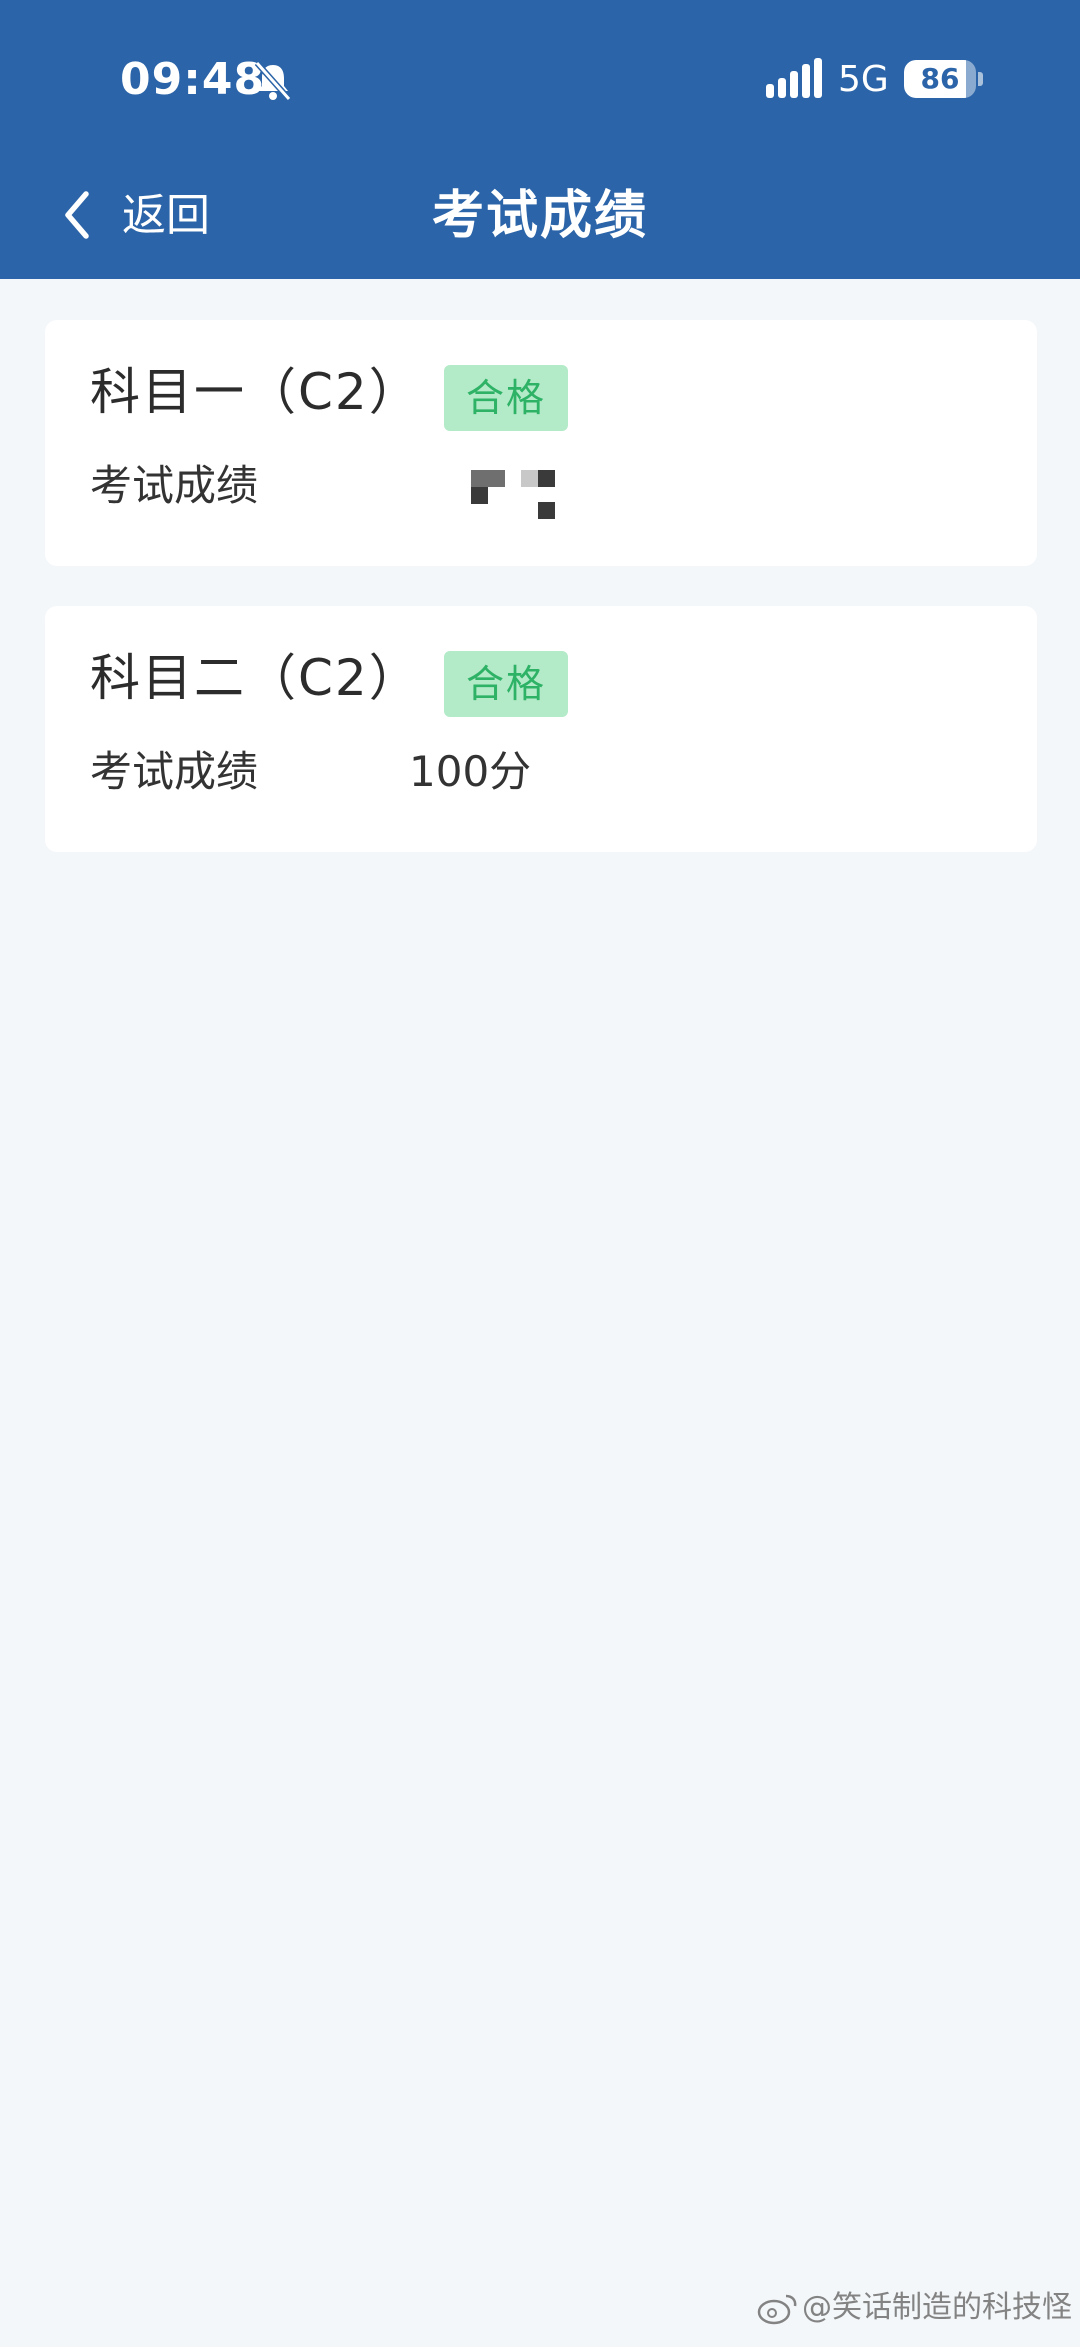 This screenshot has height=2347, width=1080. I want to click on back-button: 返回, so click(140, 216).